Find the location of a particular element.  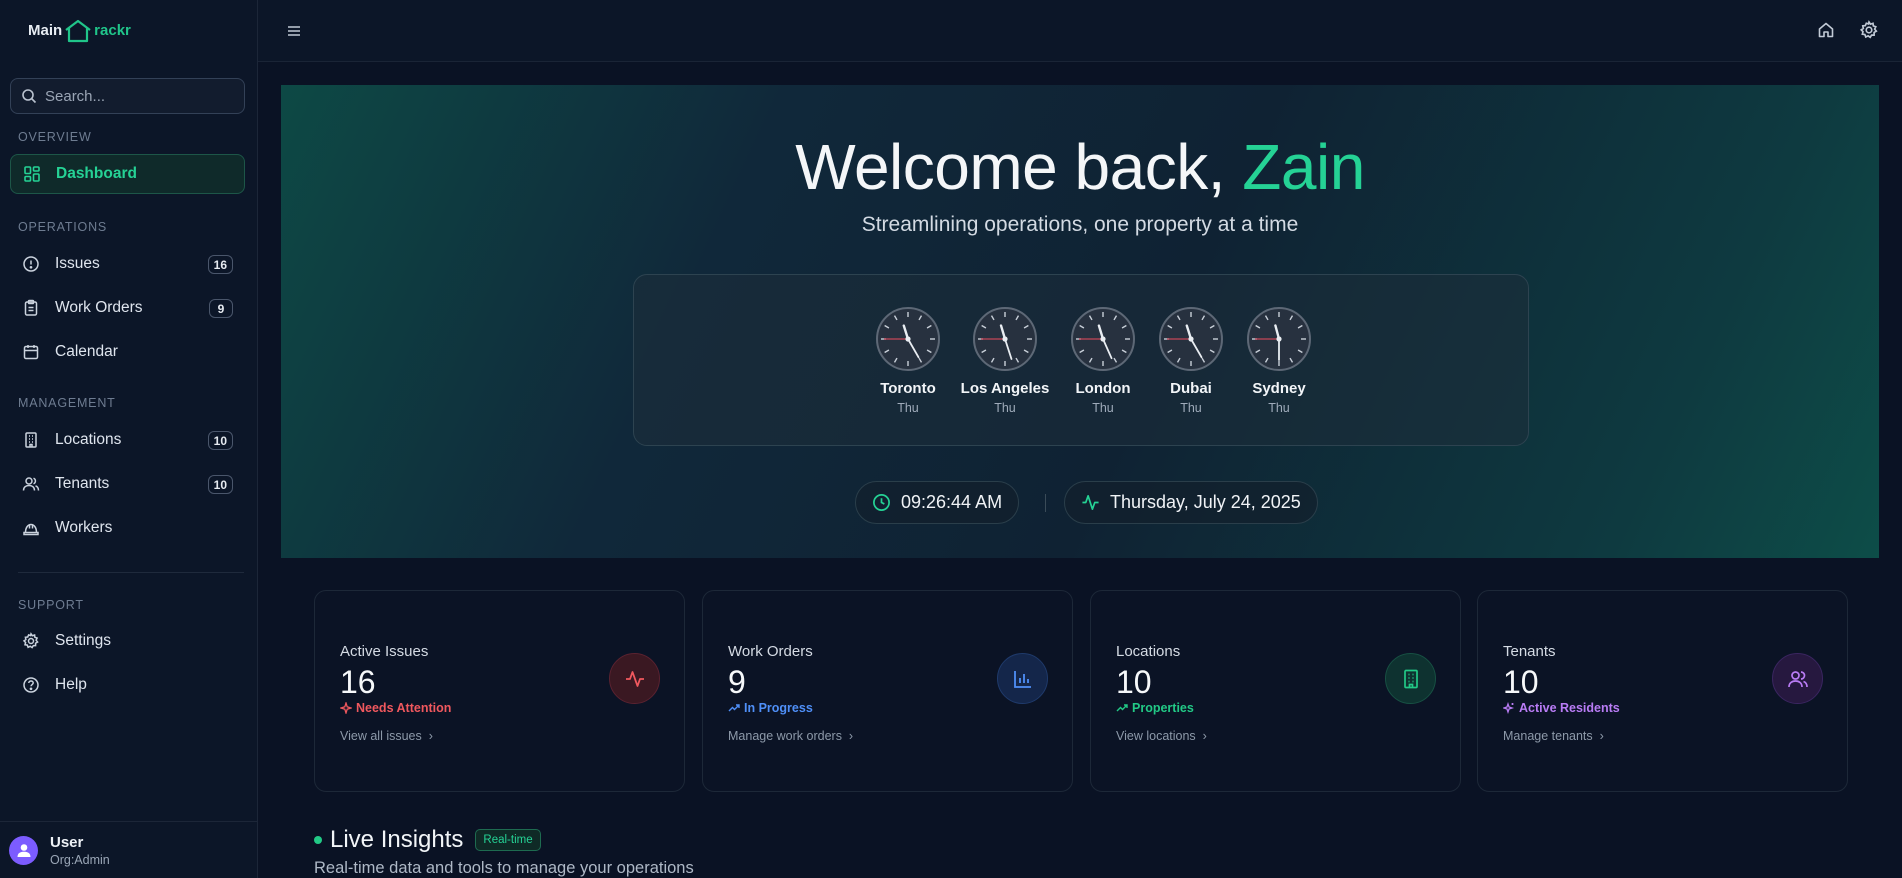

current-date-pill: Thursday, July 24, 2025 is located at coordinates (1191, 502).